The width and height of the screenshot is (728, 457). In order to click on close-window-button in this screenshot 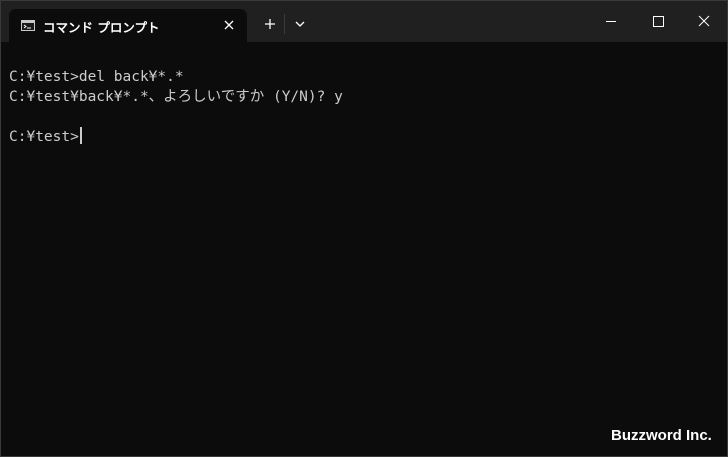, I will do `click(704, 21)`.